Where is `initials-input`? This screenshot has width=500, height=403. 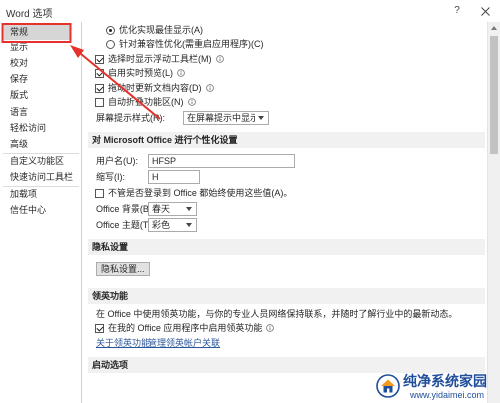
initials-input is located at coordinates (174, 177).